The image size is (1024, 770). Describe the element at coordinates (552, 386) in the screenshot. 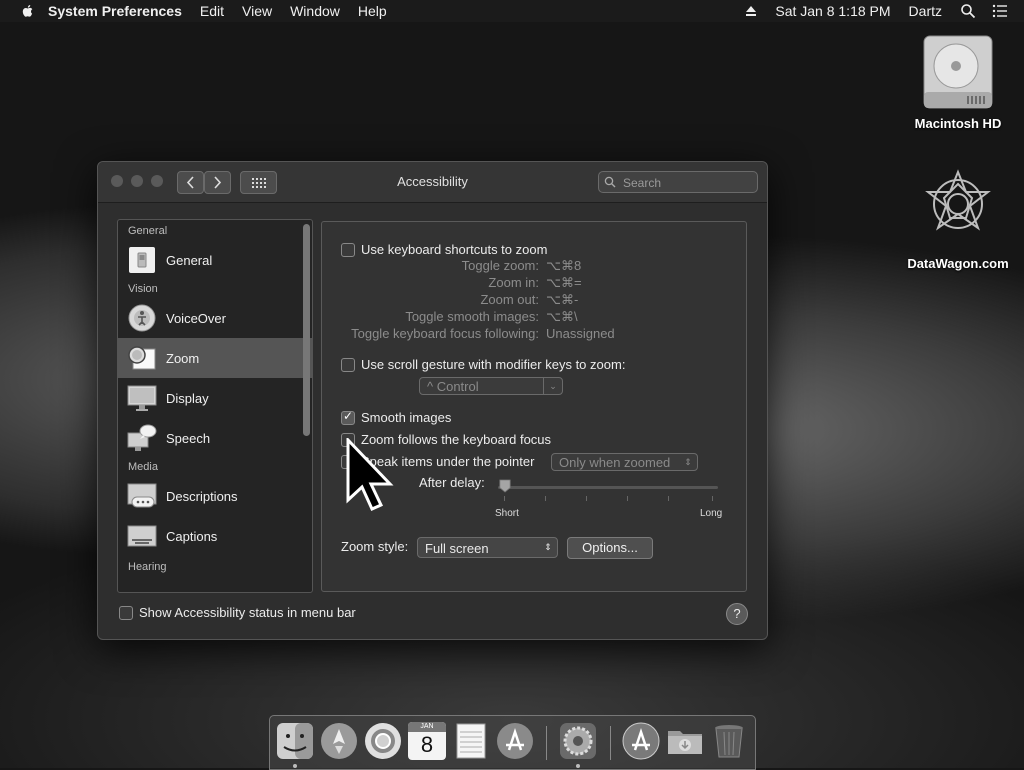

I see `chevron-down-icon: ⌄` at that location.